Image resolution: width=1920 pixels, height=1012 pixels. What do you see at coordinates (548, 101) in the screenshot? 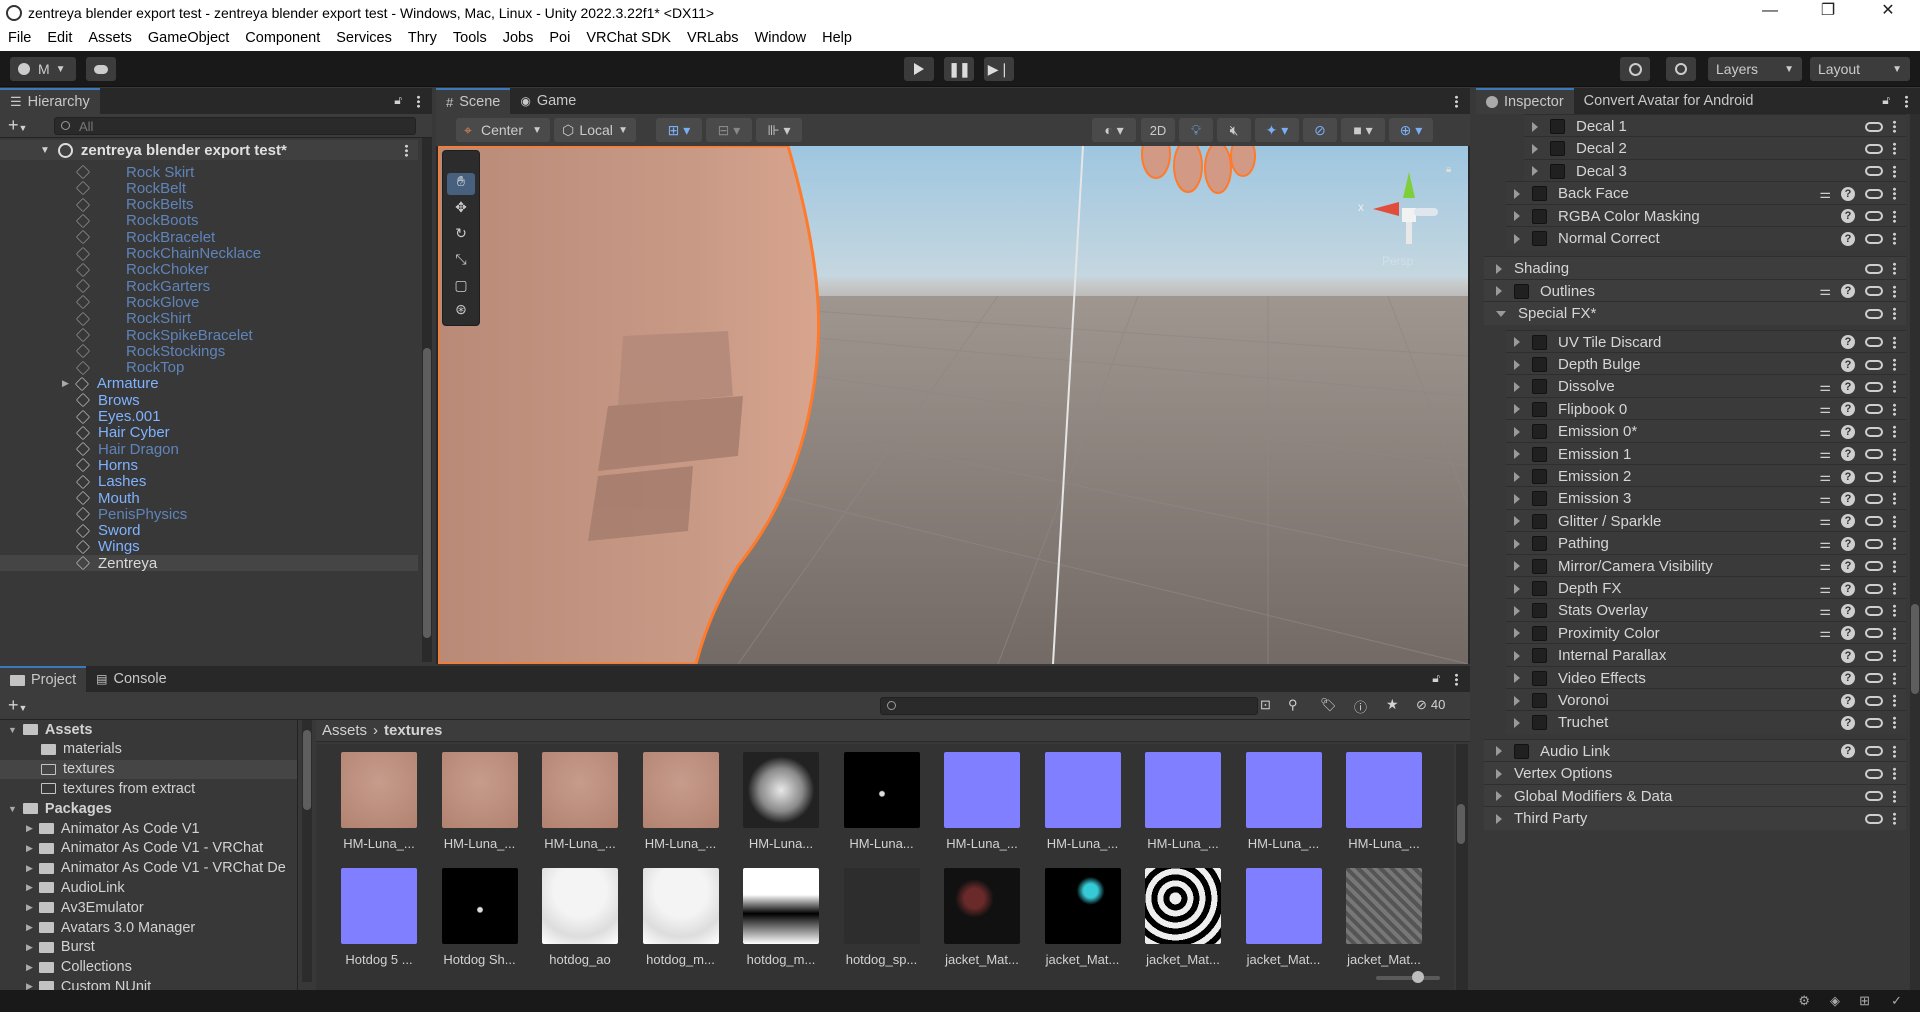
I see `tab-game: ◉ Game` at bounding box center [548, 101].